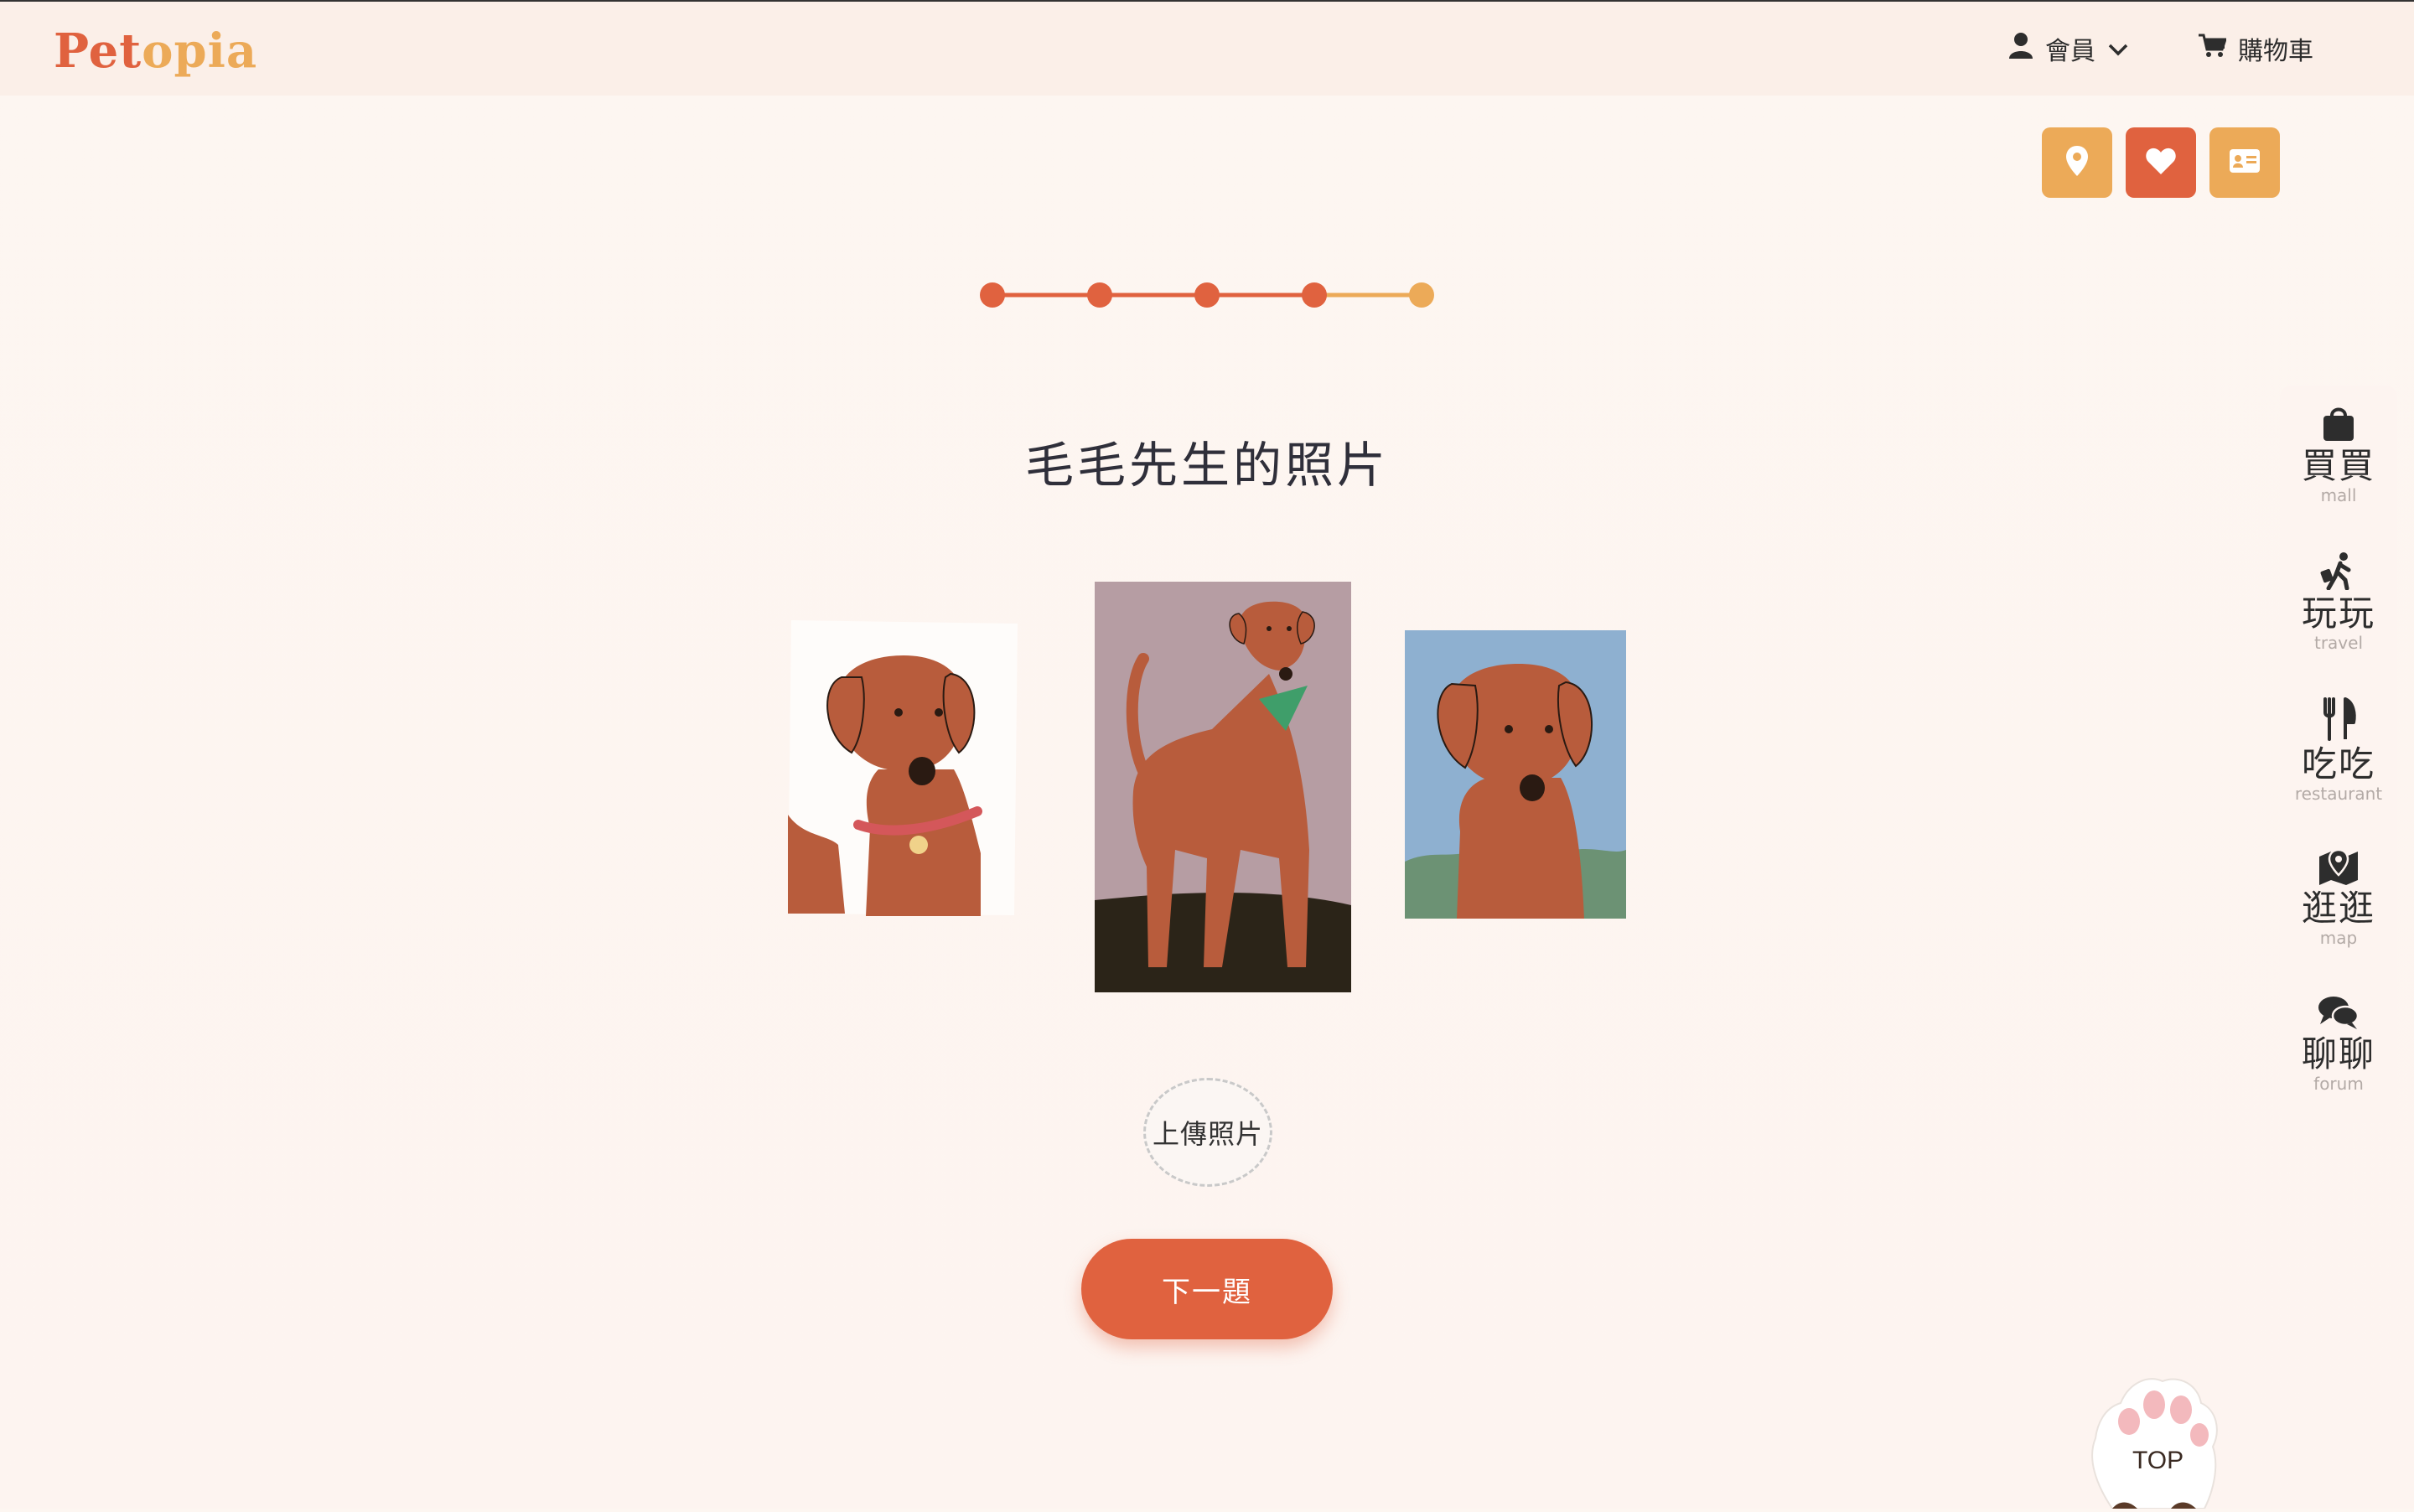  I want to click on sidebar-label-en: forum, so click(2338, 1084).